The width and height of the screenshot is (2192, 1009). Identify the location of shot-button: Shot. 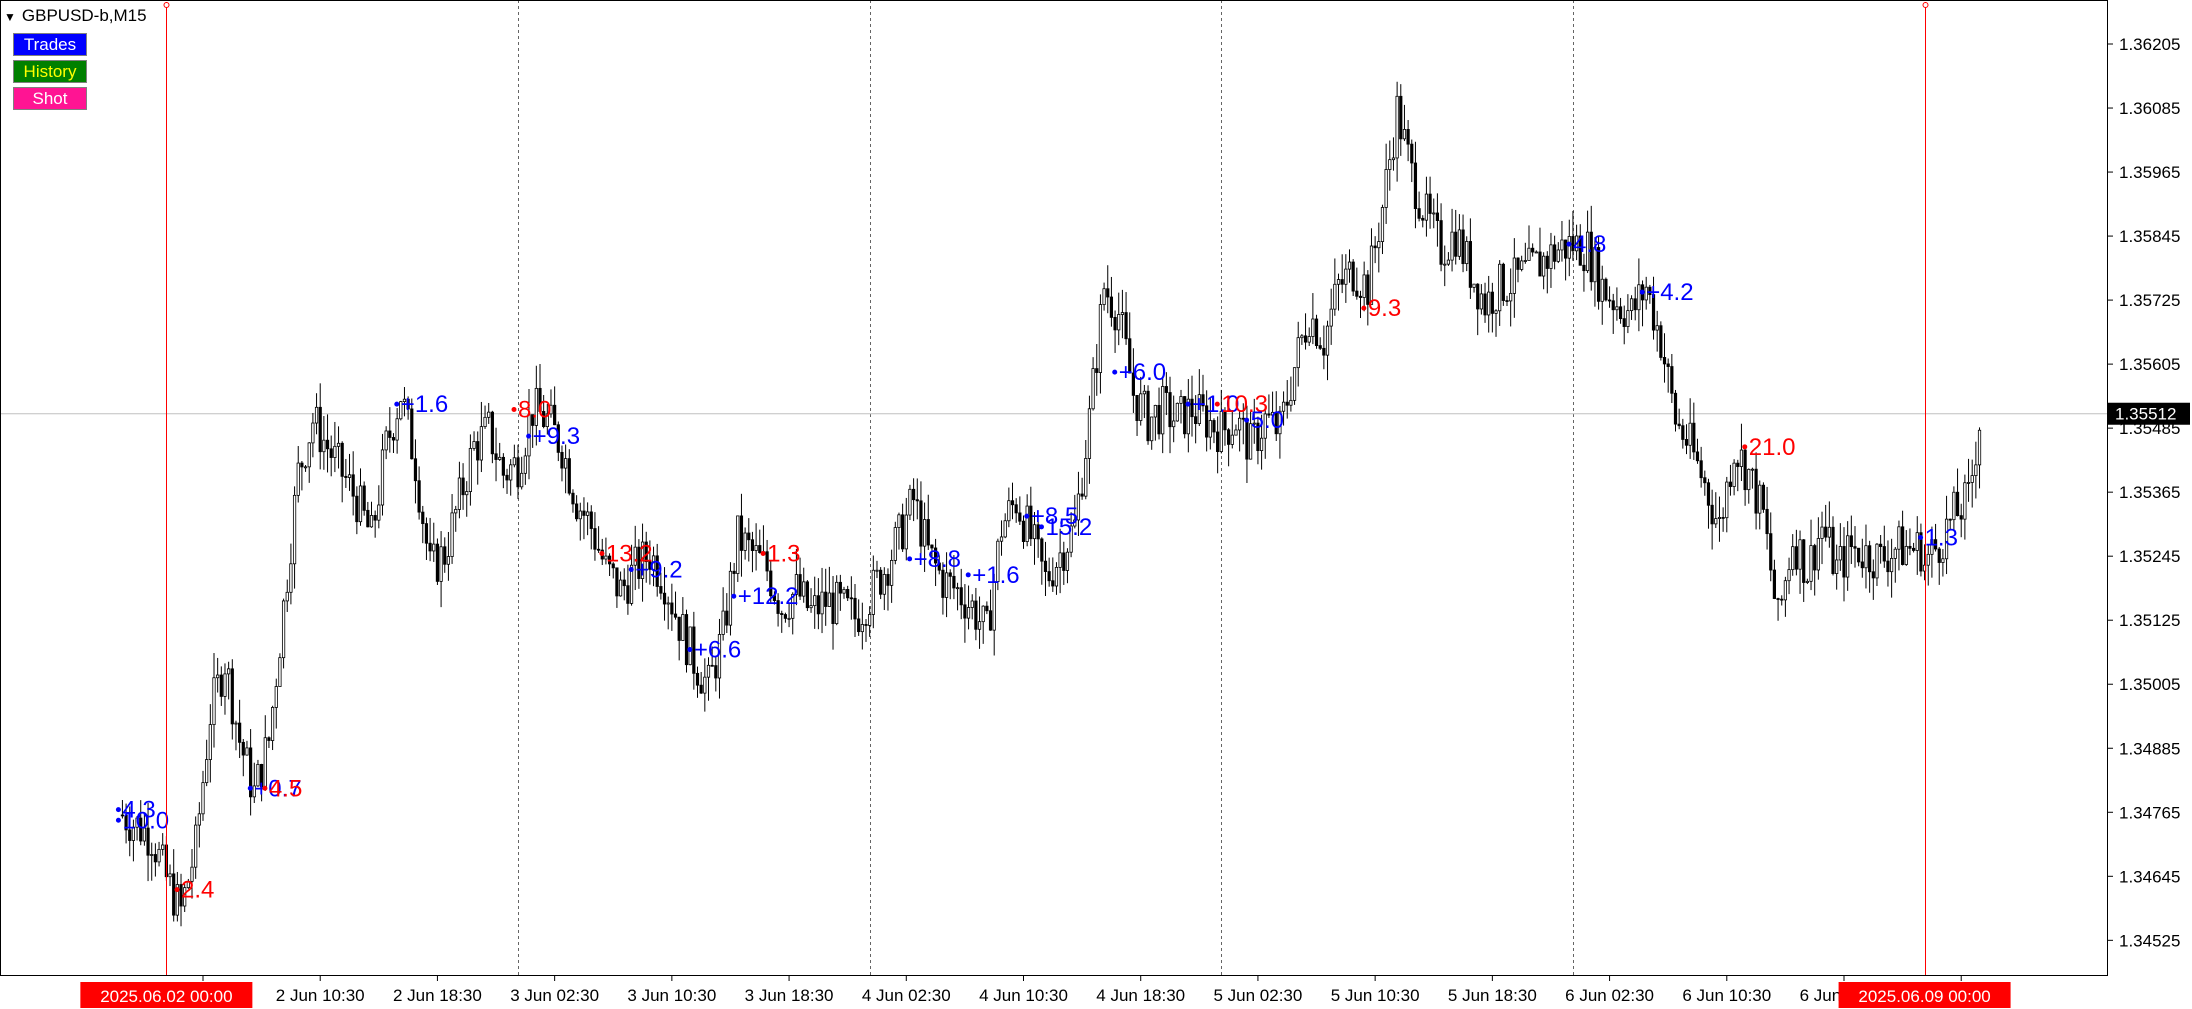
(50, 98).